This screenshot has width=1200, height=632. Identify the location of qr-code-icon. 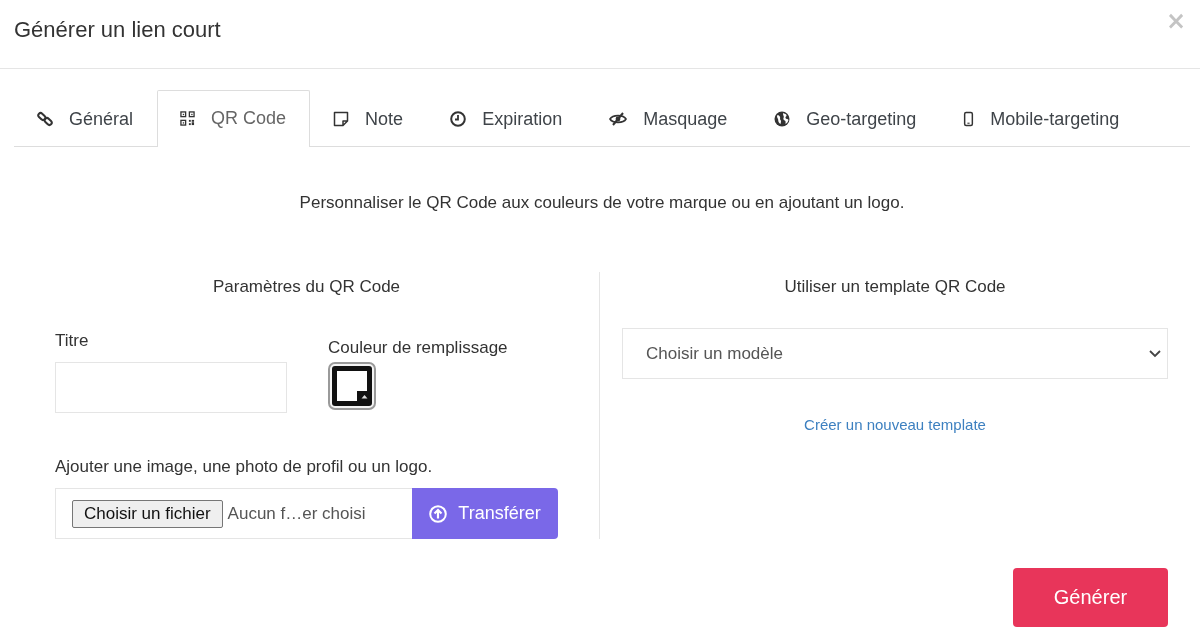
(188, 118).